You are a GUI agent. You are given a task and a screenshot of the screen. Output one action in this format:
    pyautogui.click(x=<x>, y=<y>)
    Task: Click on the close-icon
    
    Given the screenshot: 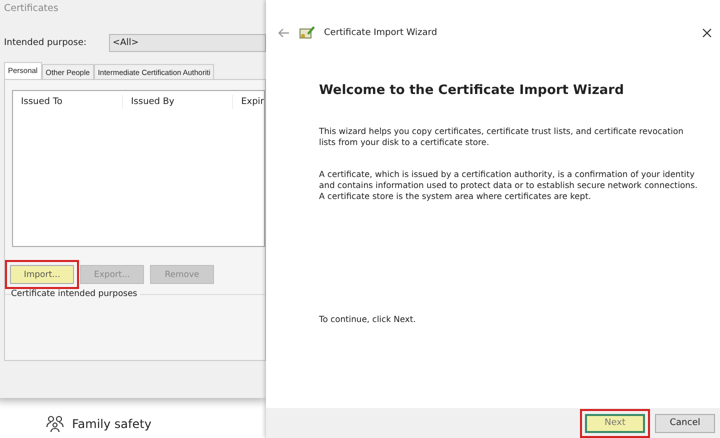 What is the action you would take?
    pyautogui.click(x=707, y=33)
    